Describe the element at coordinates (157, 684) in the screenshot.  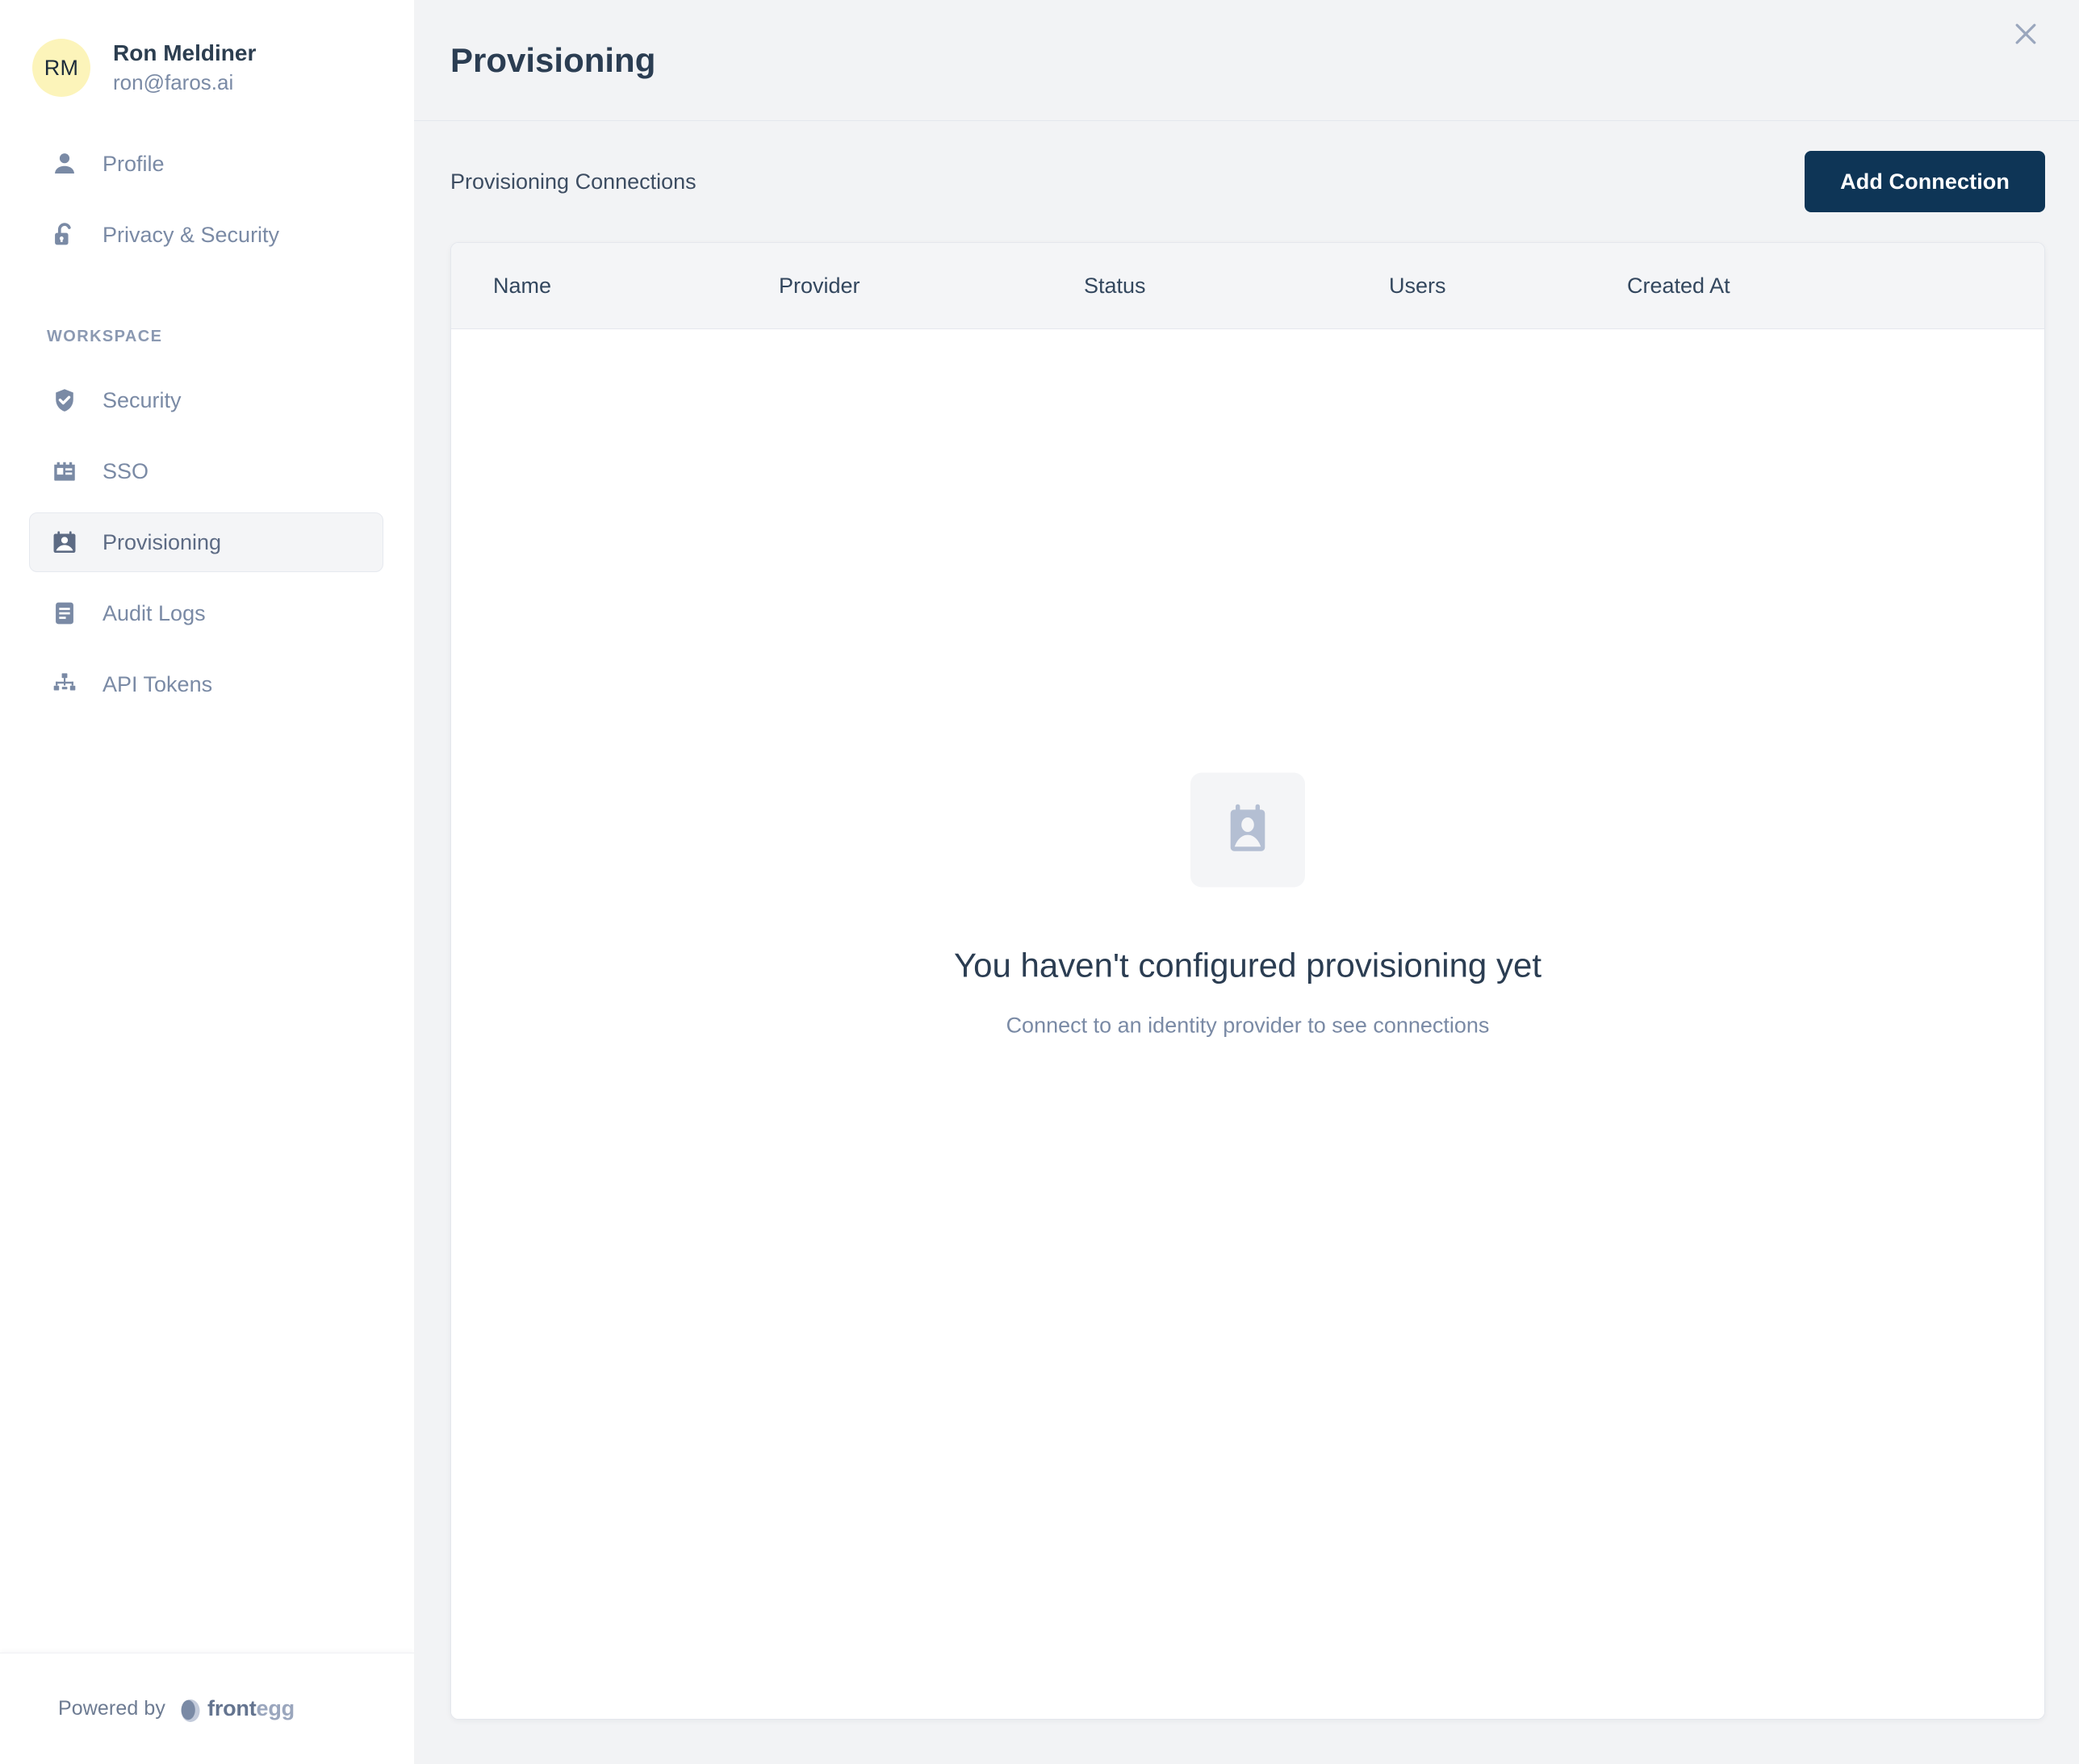
I see `sidebar-item-label: API Tokens` at that location.